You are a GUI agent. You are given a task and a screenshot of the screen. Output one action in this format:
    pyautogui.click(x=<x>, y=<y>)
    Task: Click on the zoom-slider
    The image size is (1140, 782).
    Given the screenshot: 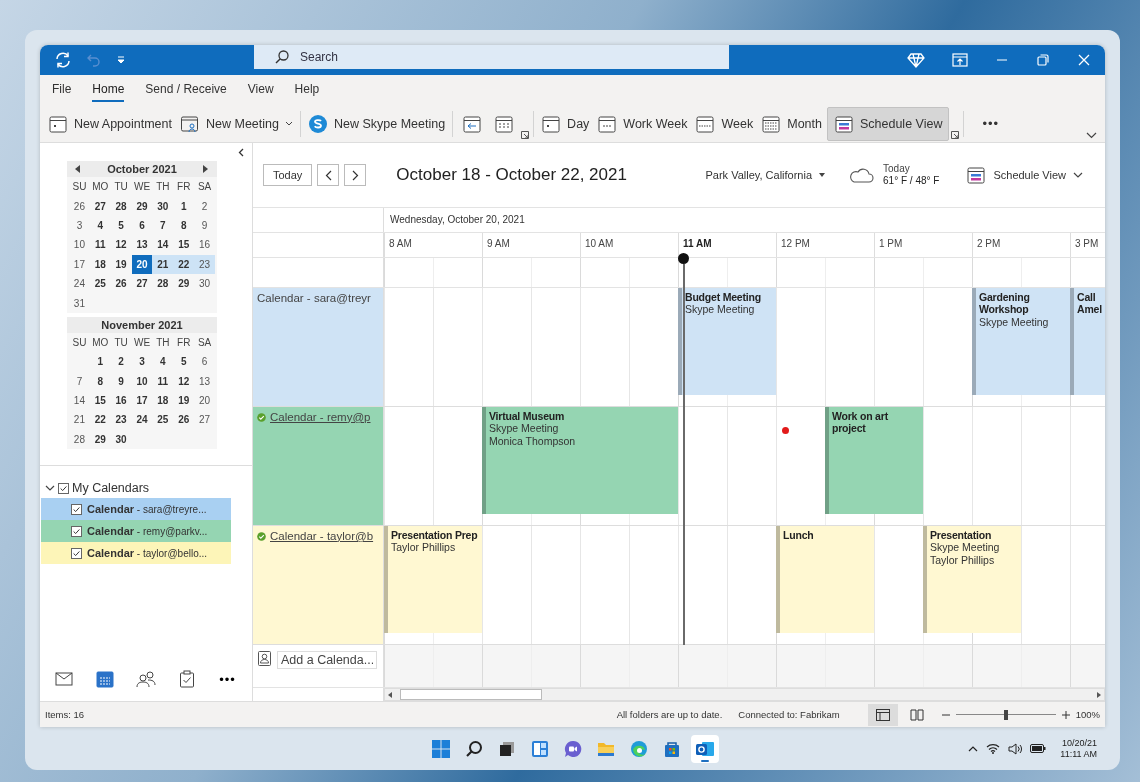 What is the action you would take?
    pyautogui.click(x=1005, y=714)
    